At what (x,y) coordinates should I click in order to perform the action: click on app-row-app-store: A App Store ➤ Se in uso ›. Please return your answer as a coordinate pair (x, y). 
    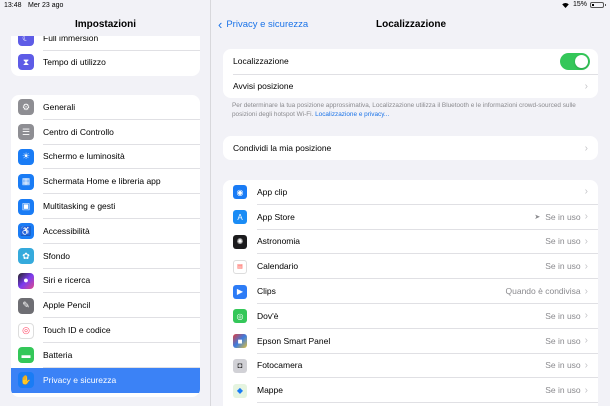
    Looking at the image, I should click on (410, 217).